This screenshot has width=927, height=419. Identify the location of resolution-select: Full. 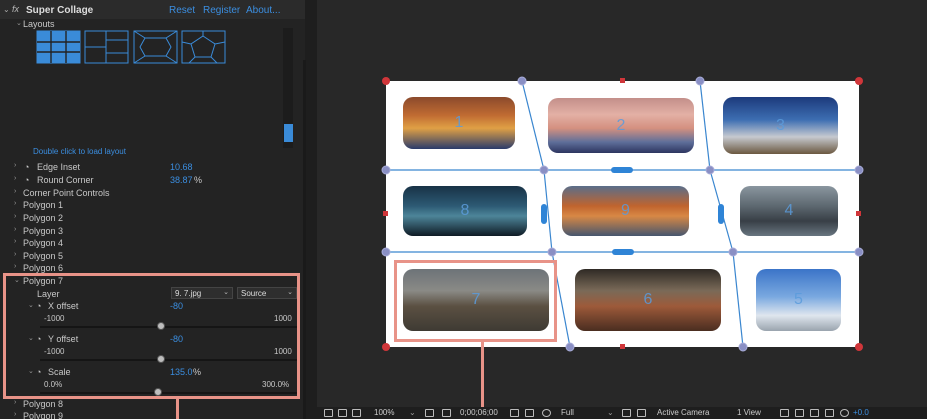
(567, 412).